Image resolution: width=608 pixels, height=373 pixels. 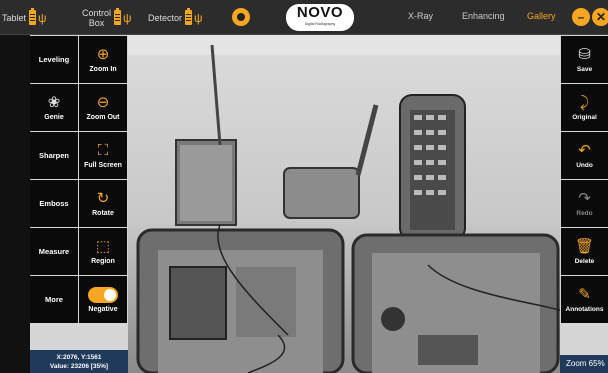 What do you see at coordinates (584, 150) in the screenshot?
I see `undo-icon: ↶` at bounding box center [584, 150].